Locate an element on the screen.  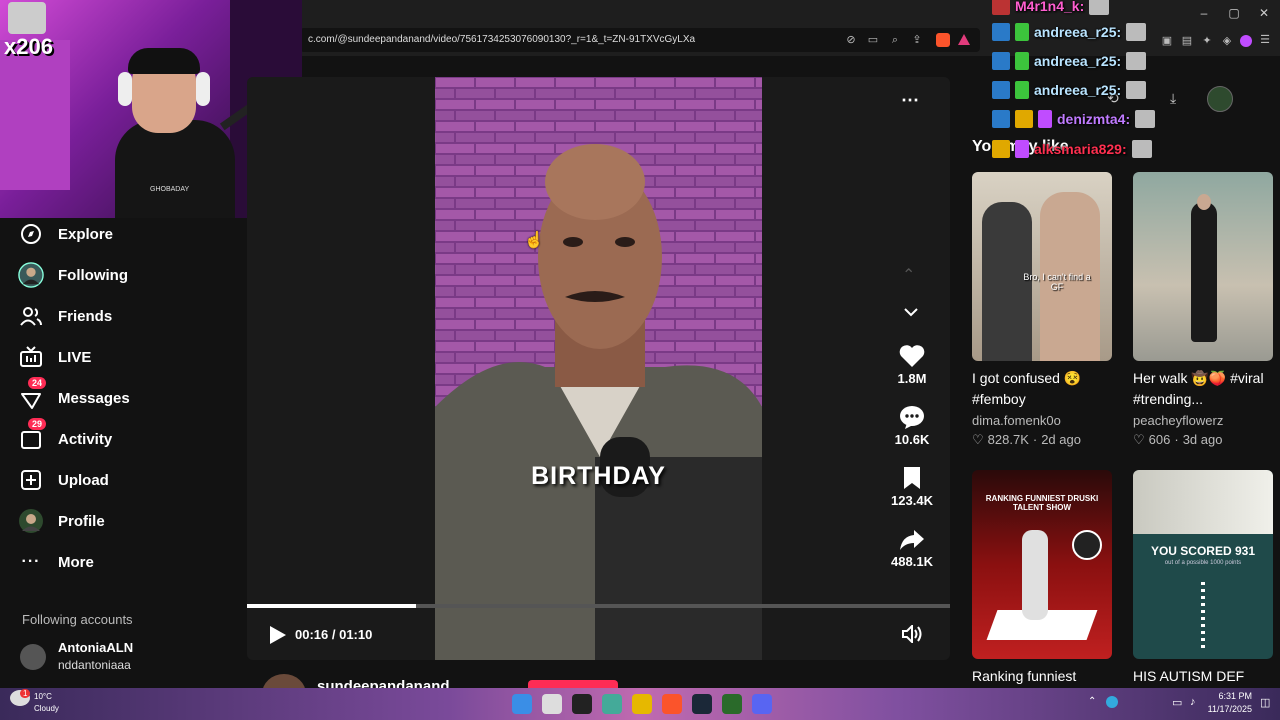
progress-track is located at coordinates (598, 606).